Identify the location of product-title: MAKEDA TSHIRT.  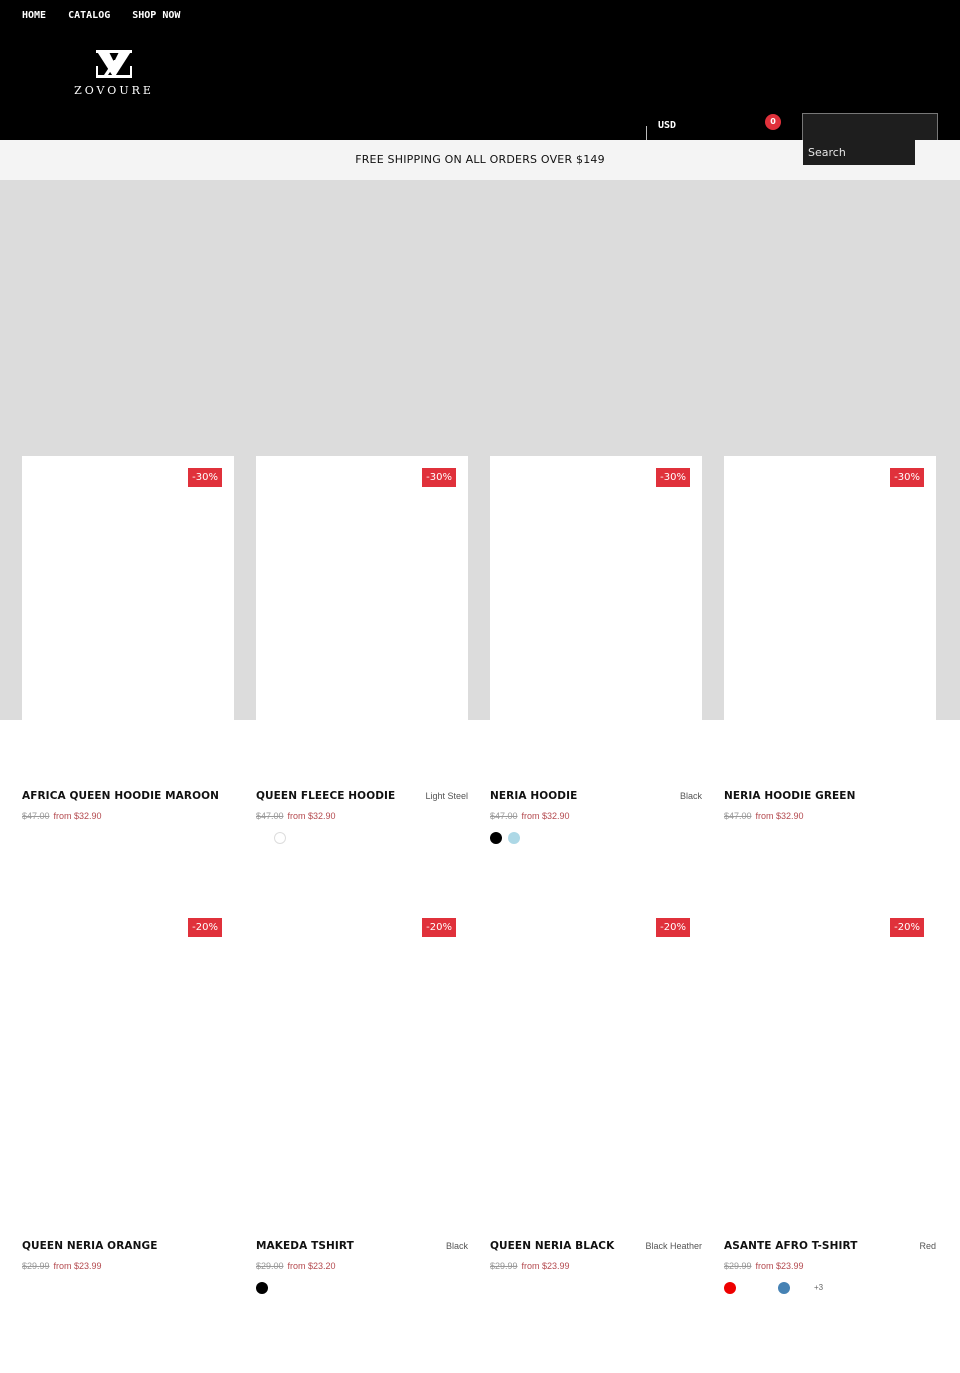
(305, 1246).